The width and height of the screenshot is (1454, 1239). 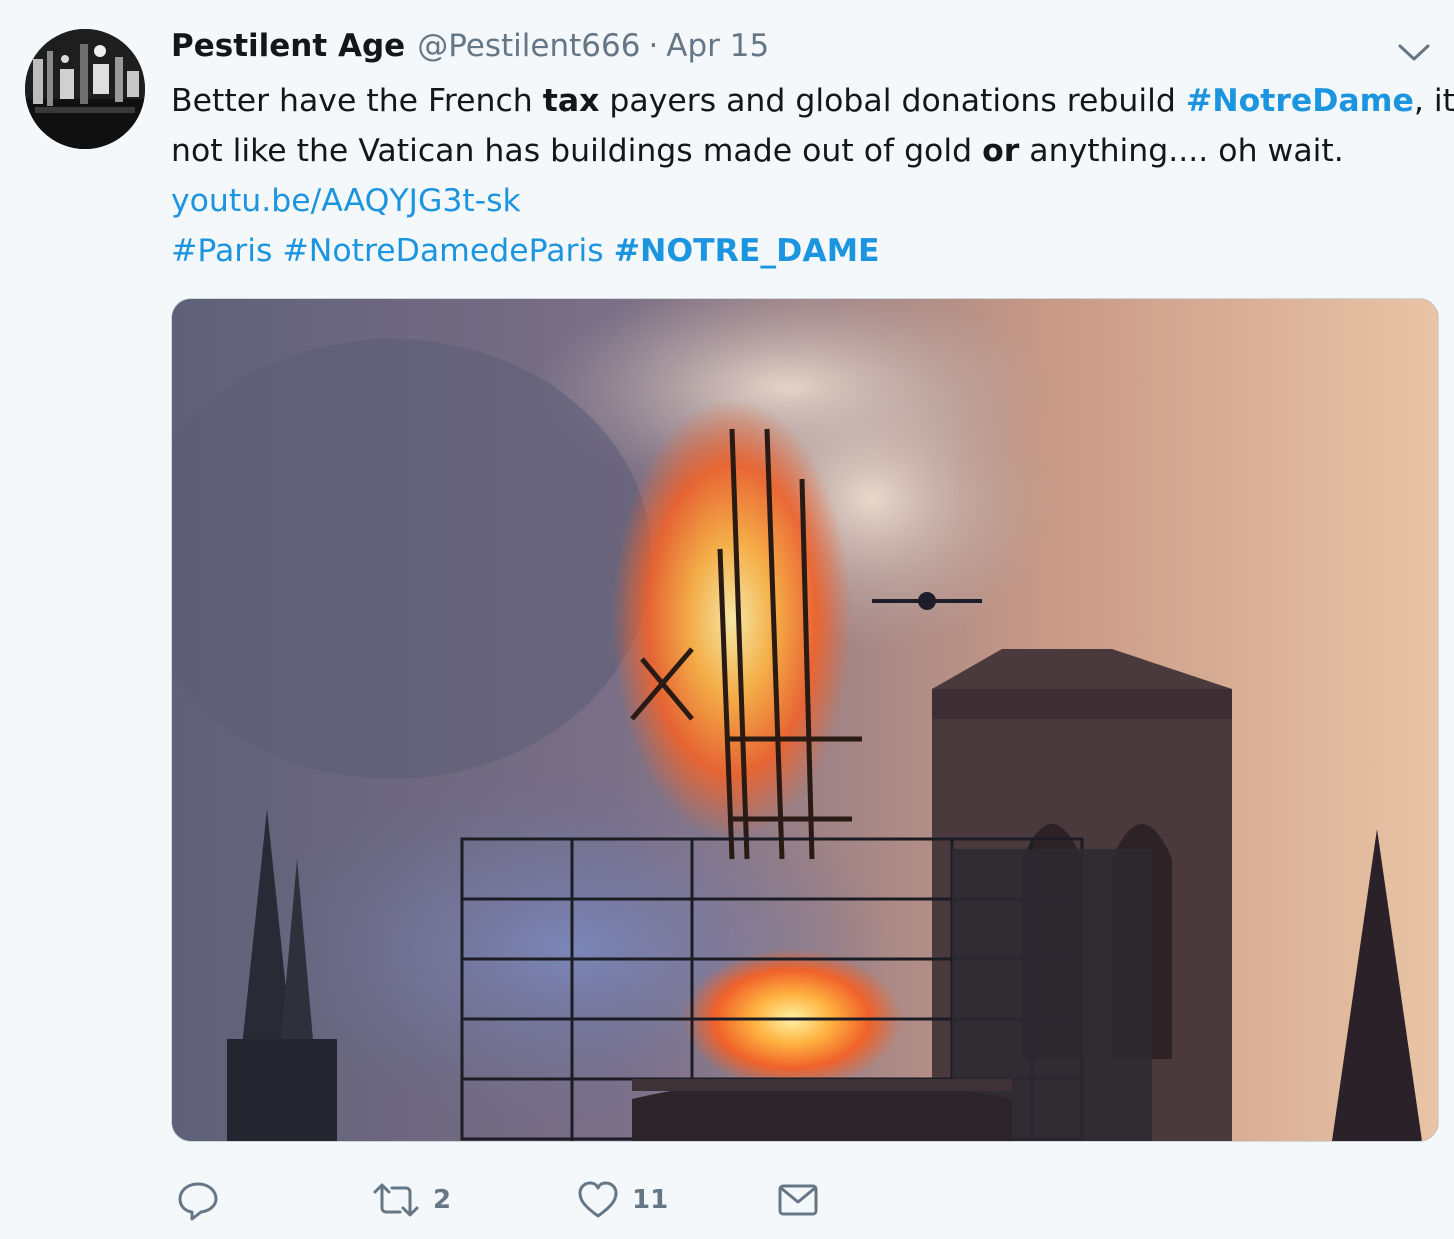 What do you see at coordinates (1181, 151) in the screenshot?
I see `text-segment: anything.... oh wait.` at bounding box center [1181, 151].